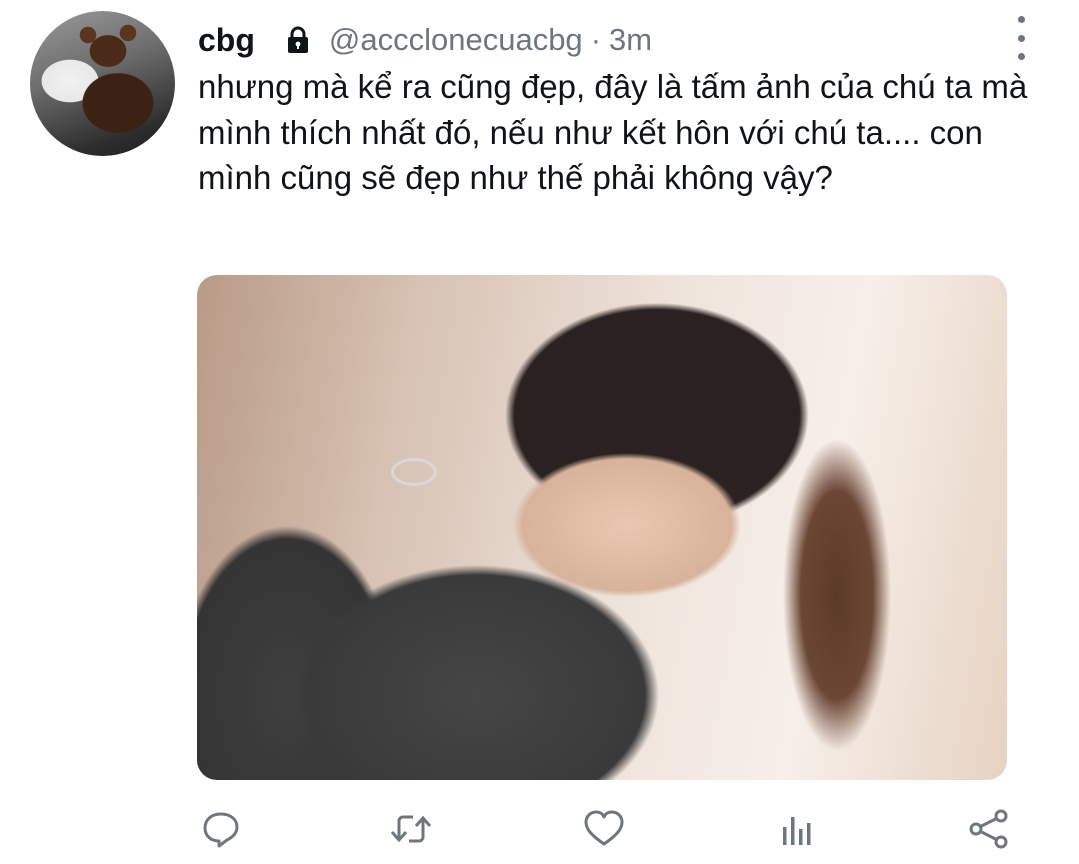  Describe the element at coordinates (630, 40) in the screenshot. I see `timestamp: 3m` at that location.